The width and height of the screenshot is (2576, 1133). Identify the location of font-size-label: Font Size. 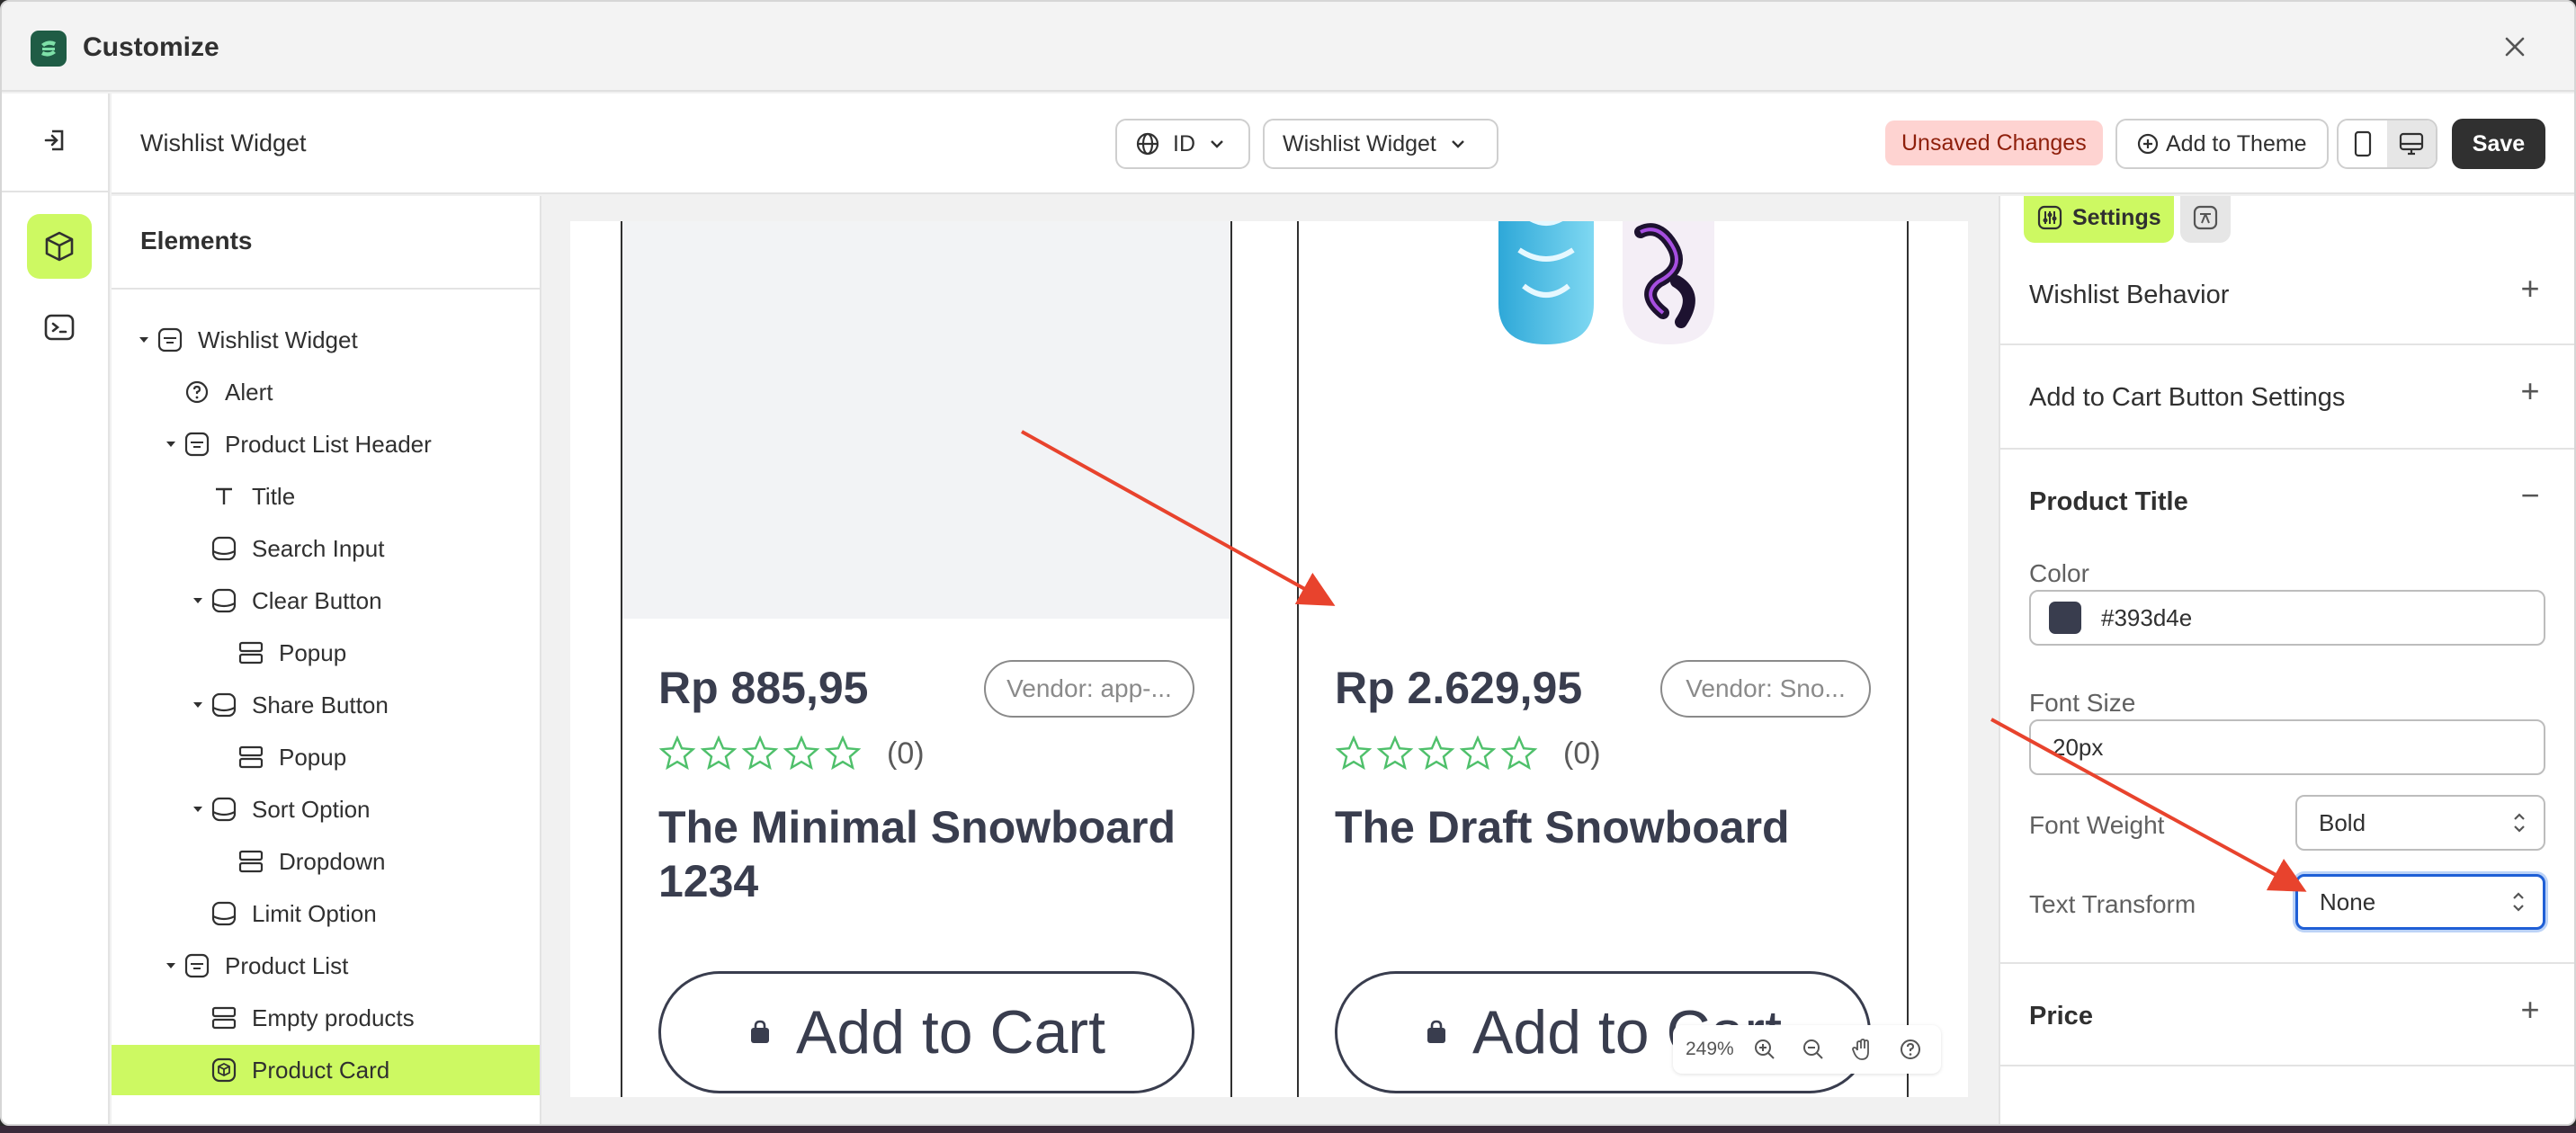
(2082, 703).